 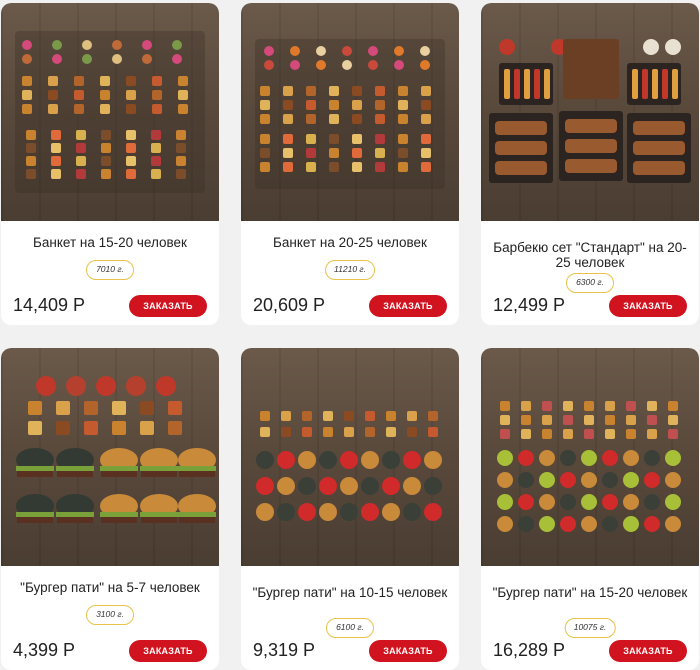 What do you see at coordinates (350, 592) in the screenshot?
I see `product-title: "Бургер пати" на 10-15 человек` at bounding box center [350, 592].